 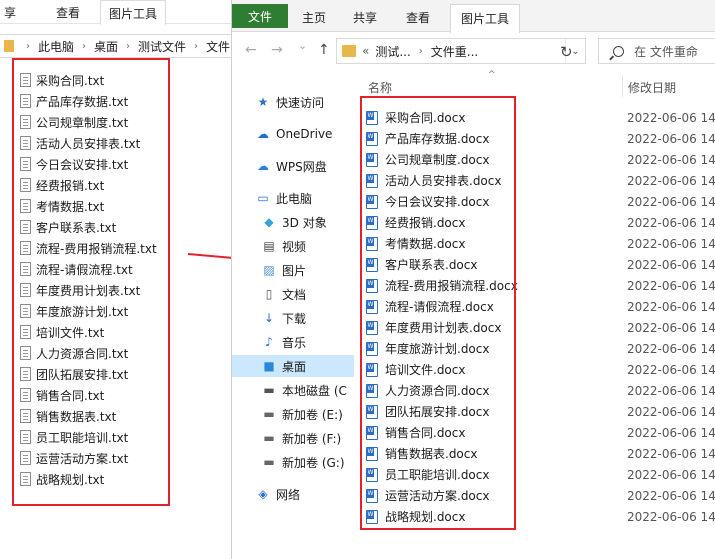 I want to click on txt-file-item: 流程-请假流程.txt, so click(x=76, y=269).